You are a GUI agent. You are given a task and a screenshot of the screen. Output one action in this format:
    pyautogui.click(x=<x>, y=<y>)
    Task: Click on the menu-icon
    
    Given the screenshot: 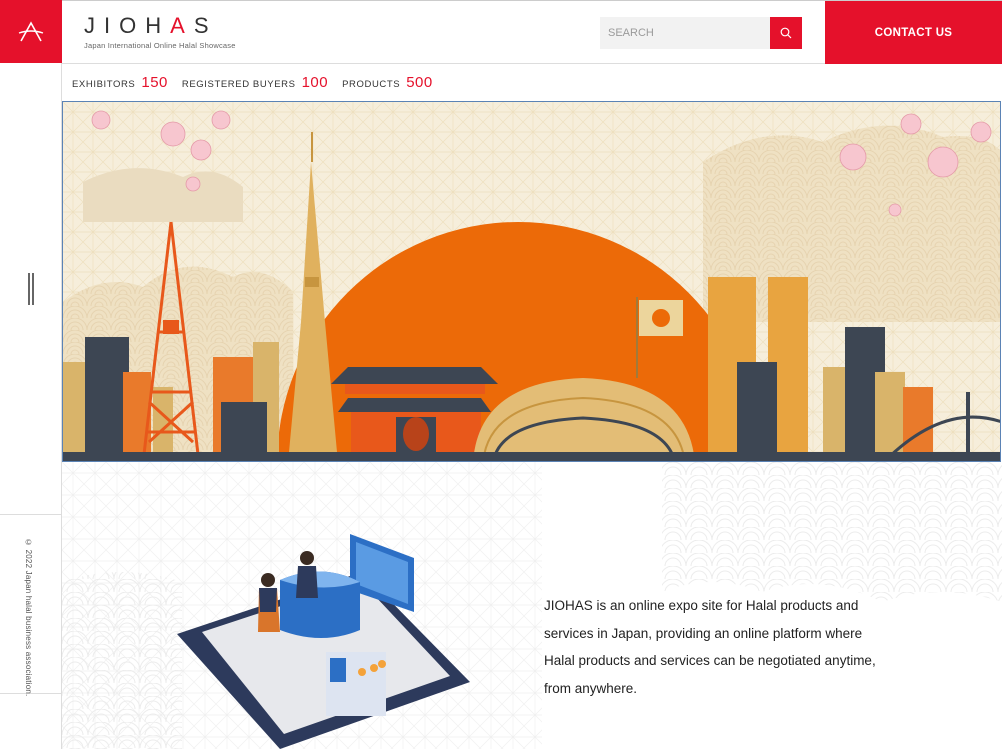 What is the action you would take?
    pyautogui.click(x=31, y=288)
    